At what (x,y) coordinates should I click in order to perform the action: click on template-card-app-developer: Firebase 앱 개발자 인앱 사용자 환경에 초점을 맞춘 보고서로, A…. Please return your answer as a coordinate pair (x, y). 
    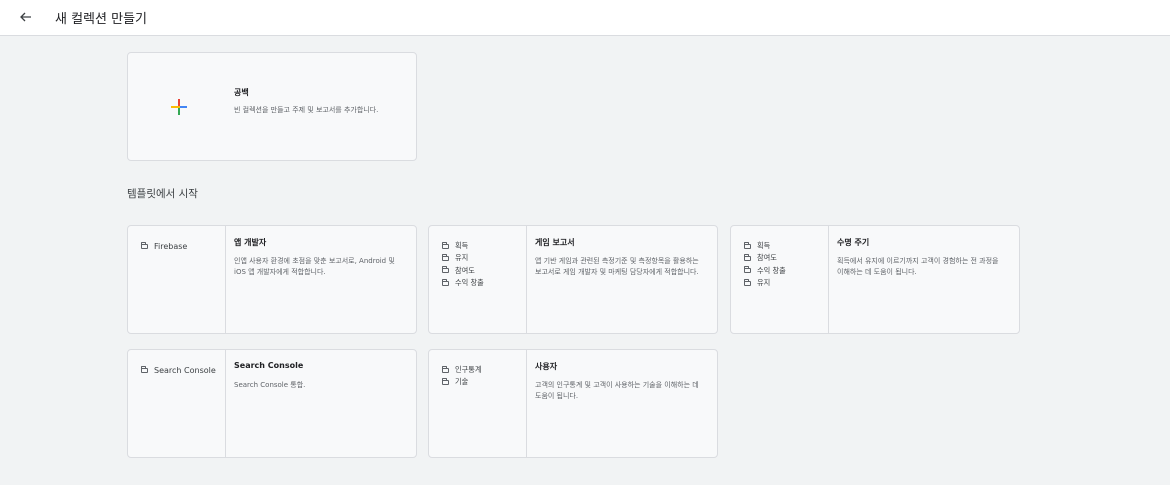
    Looking at the image, I should click on (272, 279).